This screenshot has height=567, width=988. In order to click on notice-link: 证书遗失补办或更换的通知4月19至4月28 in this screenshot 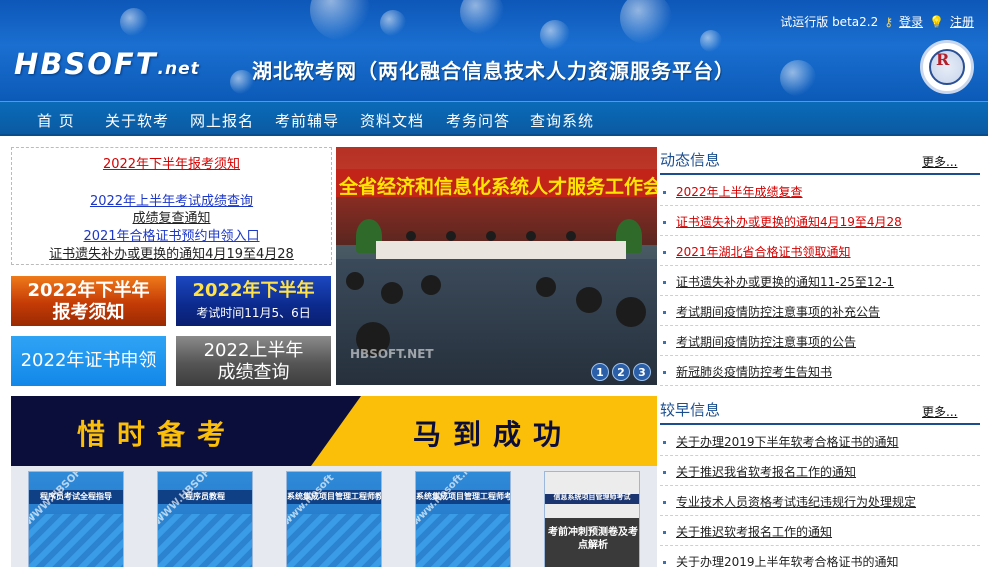, I will do `click(171, 254)`.